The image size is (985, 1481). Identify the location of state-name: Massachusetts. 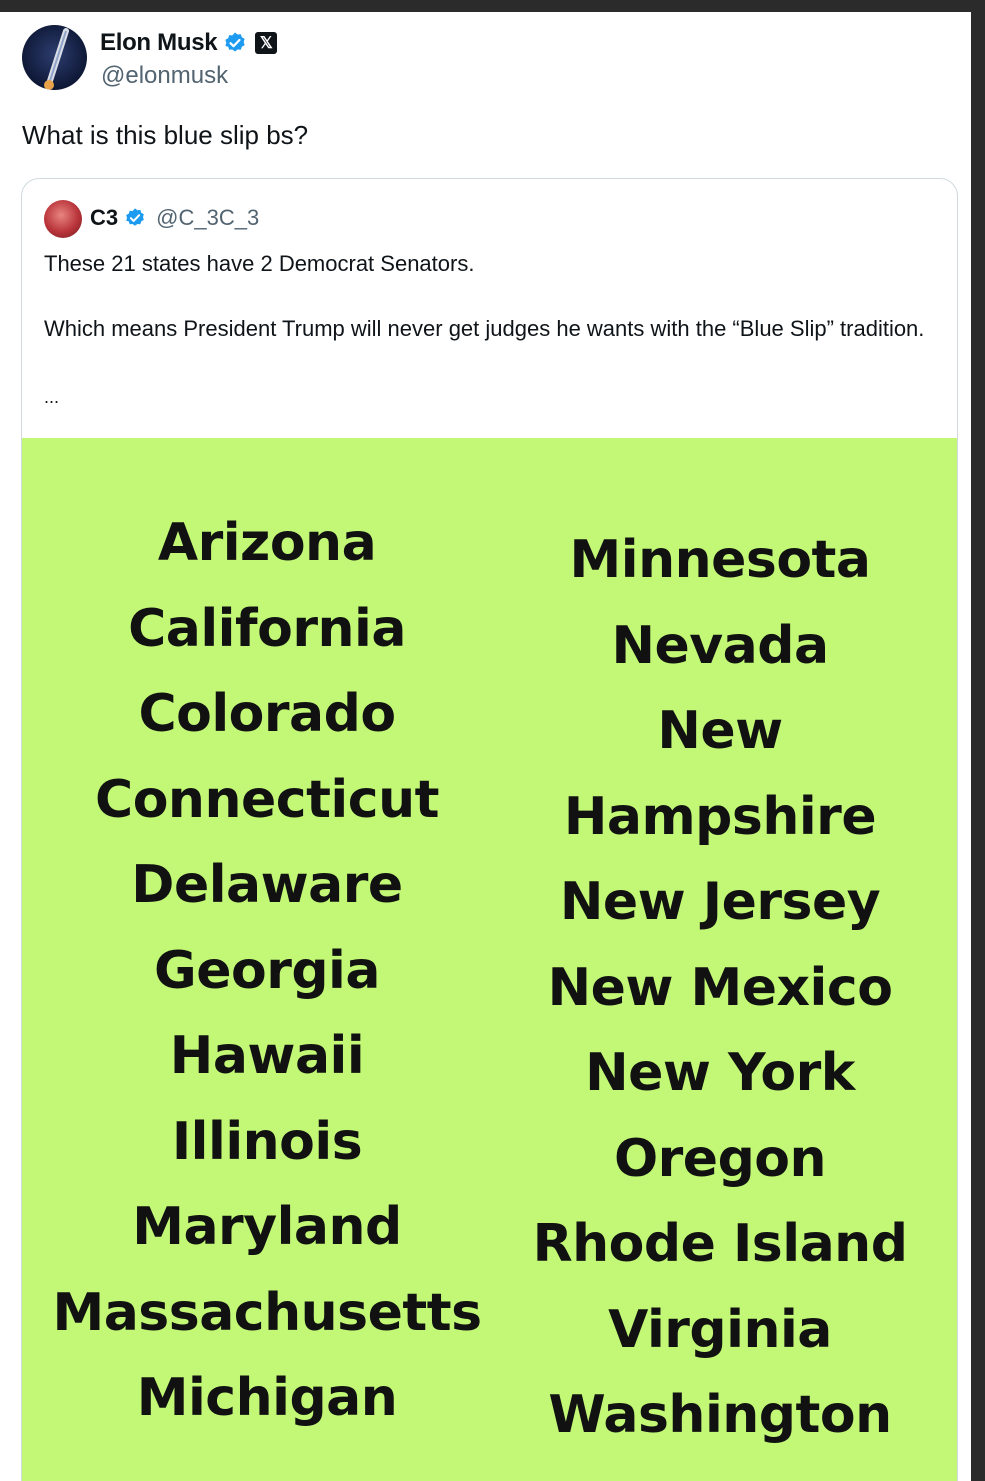
(267, 1312).